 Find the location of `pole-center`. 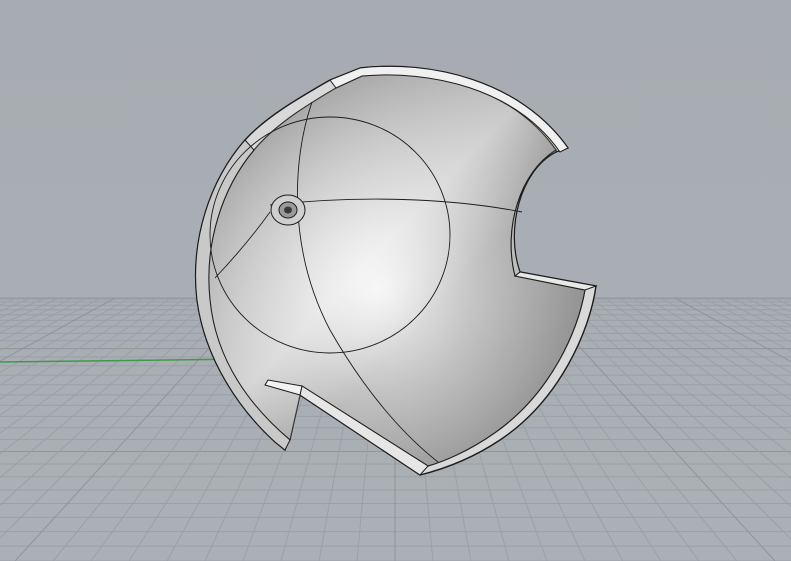

pole-center is located at coordinates (288, 210).